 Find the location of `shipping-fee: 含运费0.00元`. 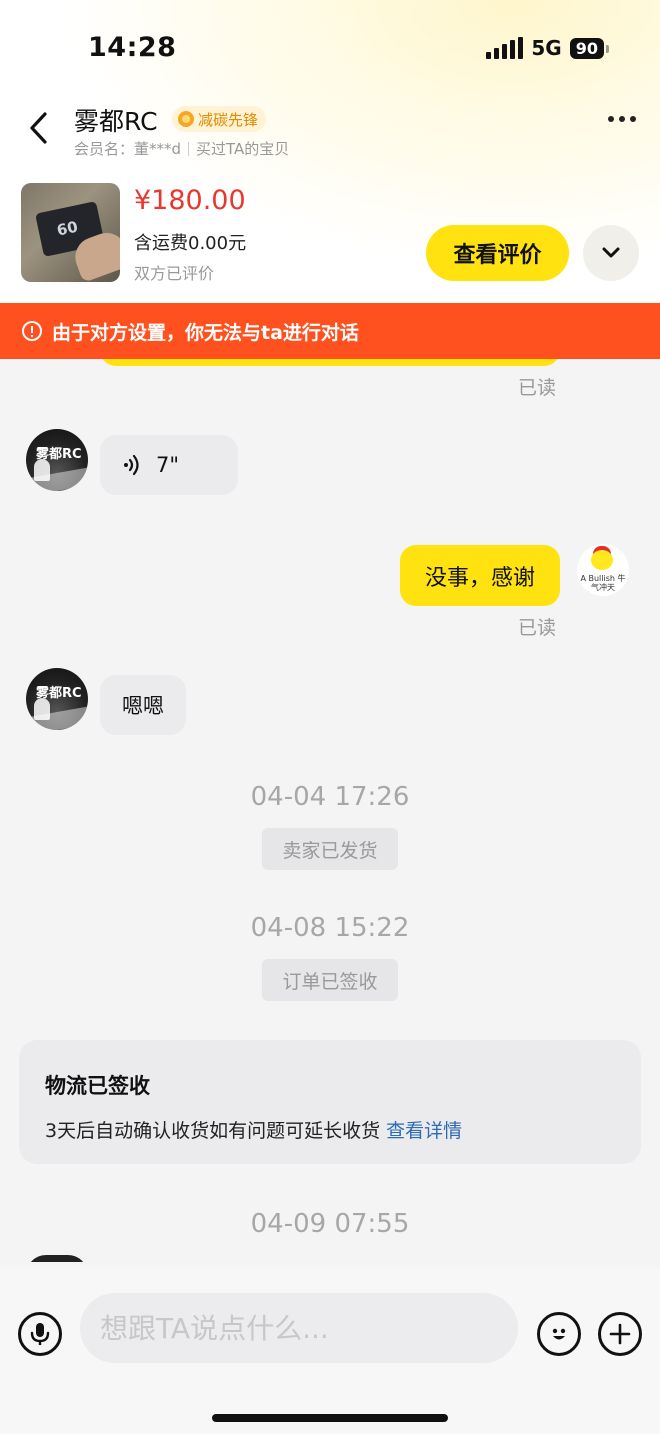

shipping-fee: 含运费0.00元 is located at coordinates (190, 243).